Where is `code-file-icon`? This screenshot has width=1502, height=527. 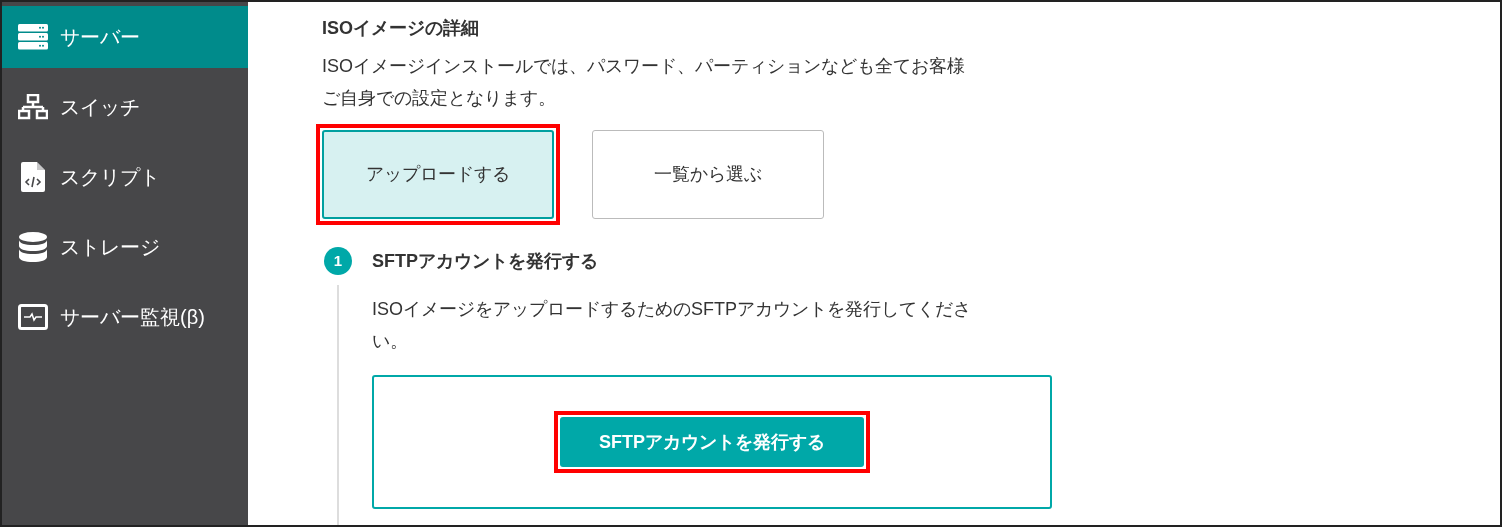
code-file-icon is located at coordinates (33, 177).